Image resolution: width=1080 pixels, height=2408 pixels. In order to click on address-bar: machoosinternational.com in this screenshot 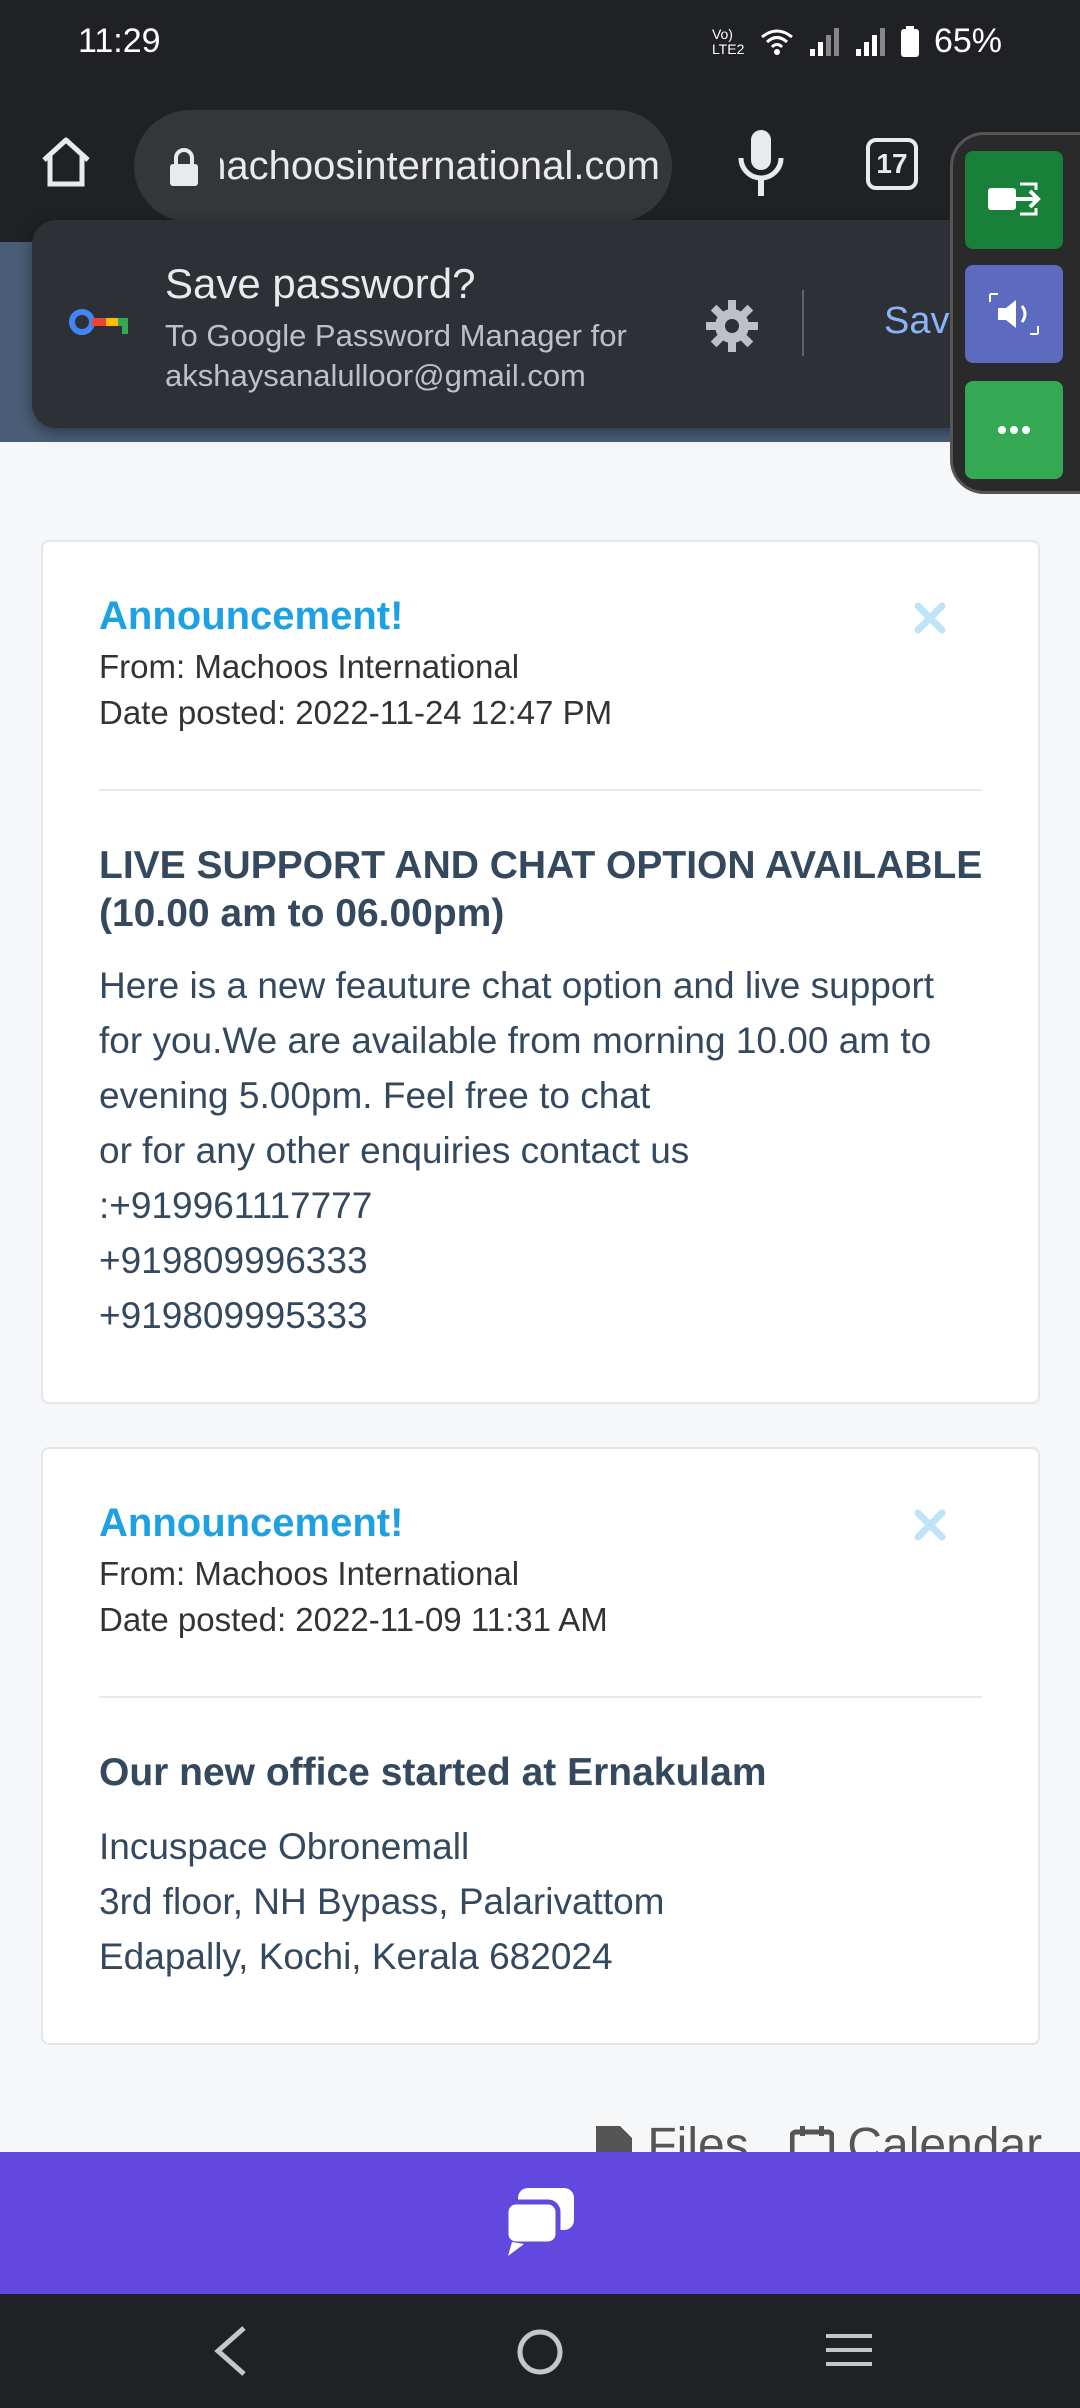, I will do `click(403, 166)`.